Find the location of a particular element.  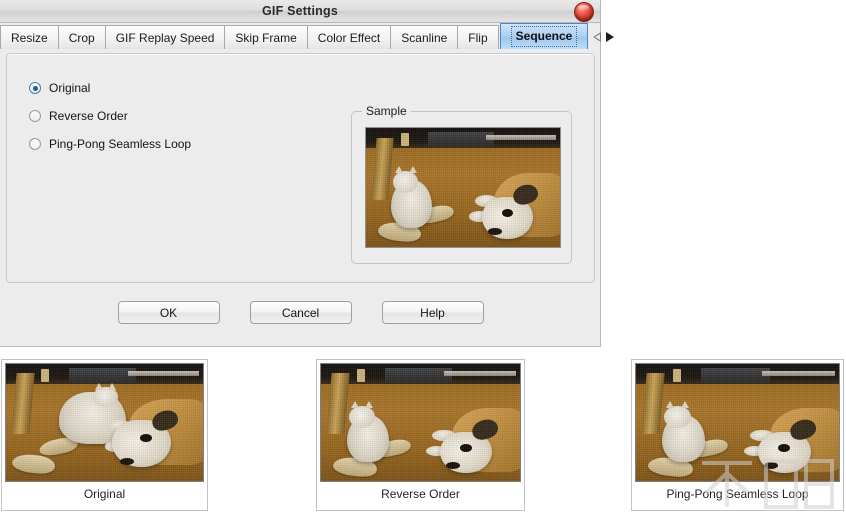

tab-label: Scanline is located at coordinates (424, 37).